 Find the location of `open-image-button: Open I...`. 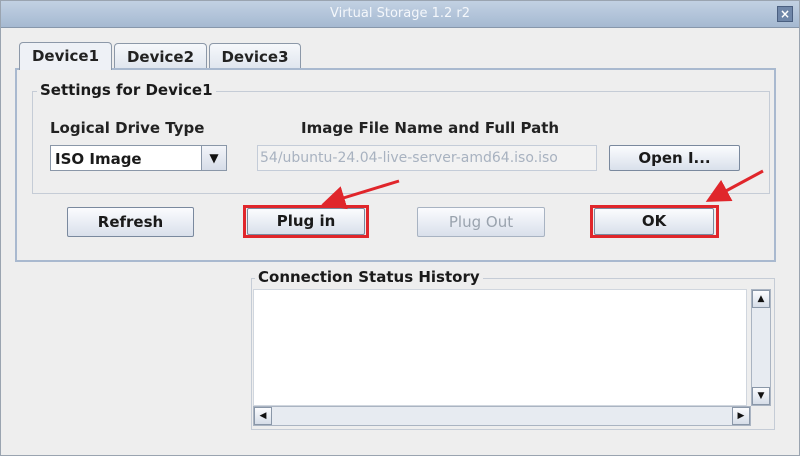

open-image-button: Open I... is located at coordinates (674, 158).